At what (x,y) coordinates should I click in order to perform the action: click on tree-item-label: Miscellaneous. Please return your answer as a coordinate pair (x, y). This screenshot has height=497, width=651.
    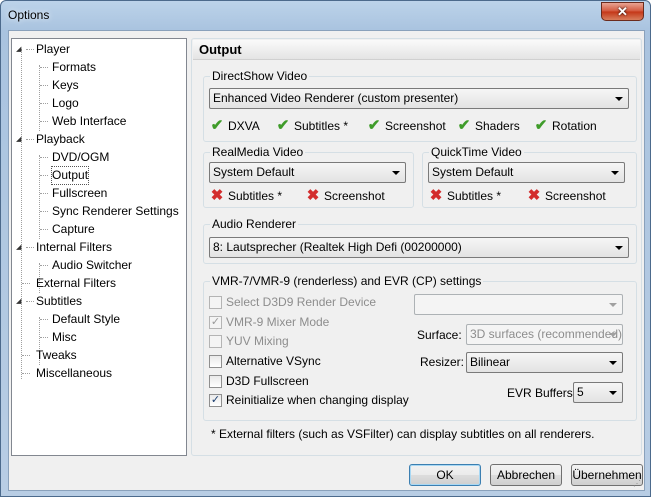
    Looking at the image, I should click on (74, 373).